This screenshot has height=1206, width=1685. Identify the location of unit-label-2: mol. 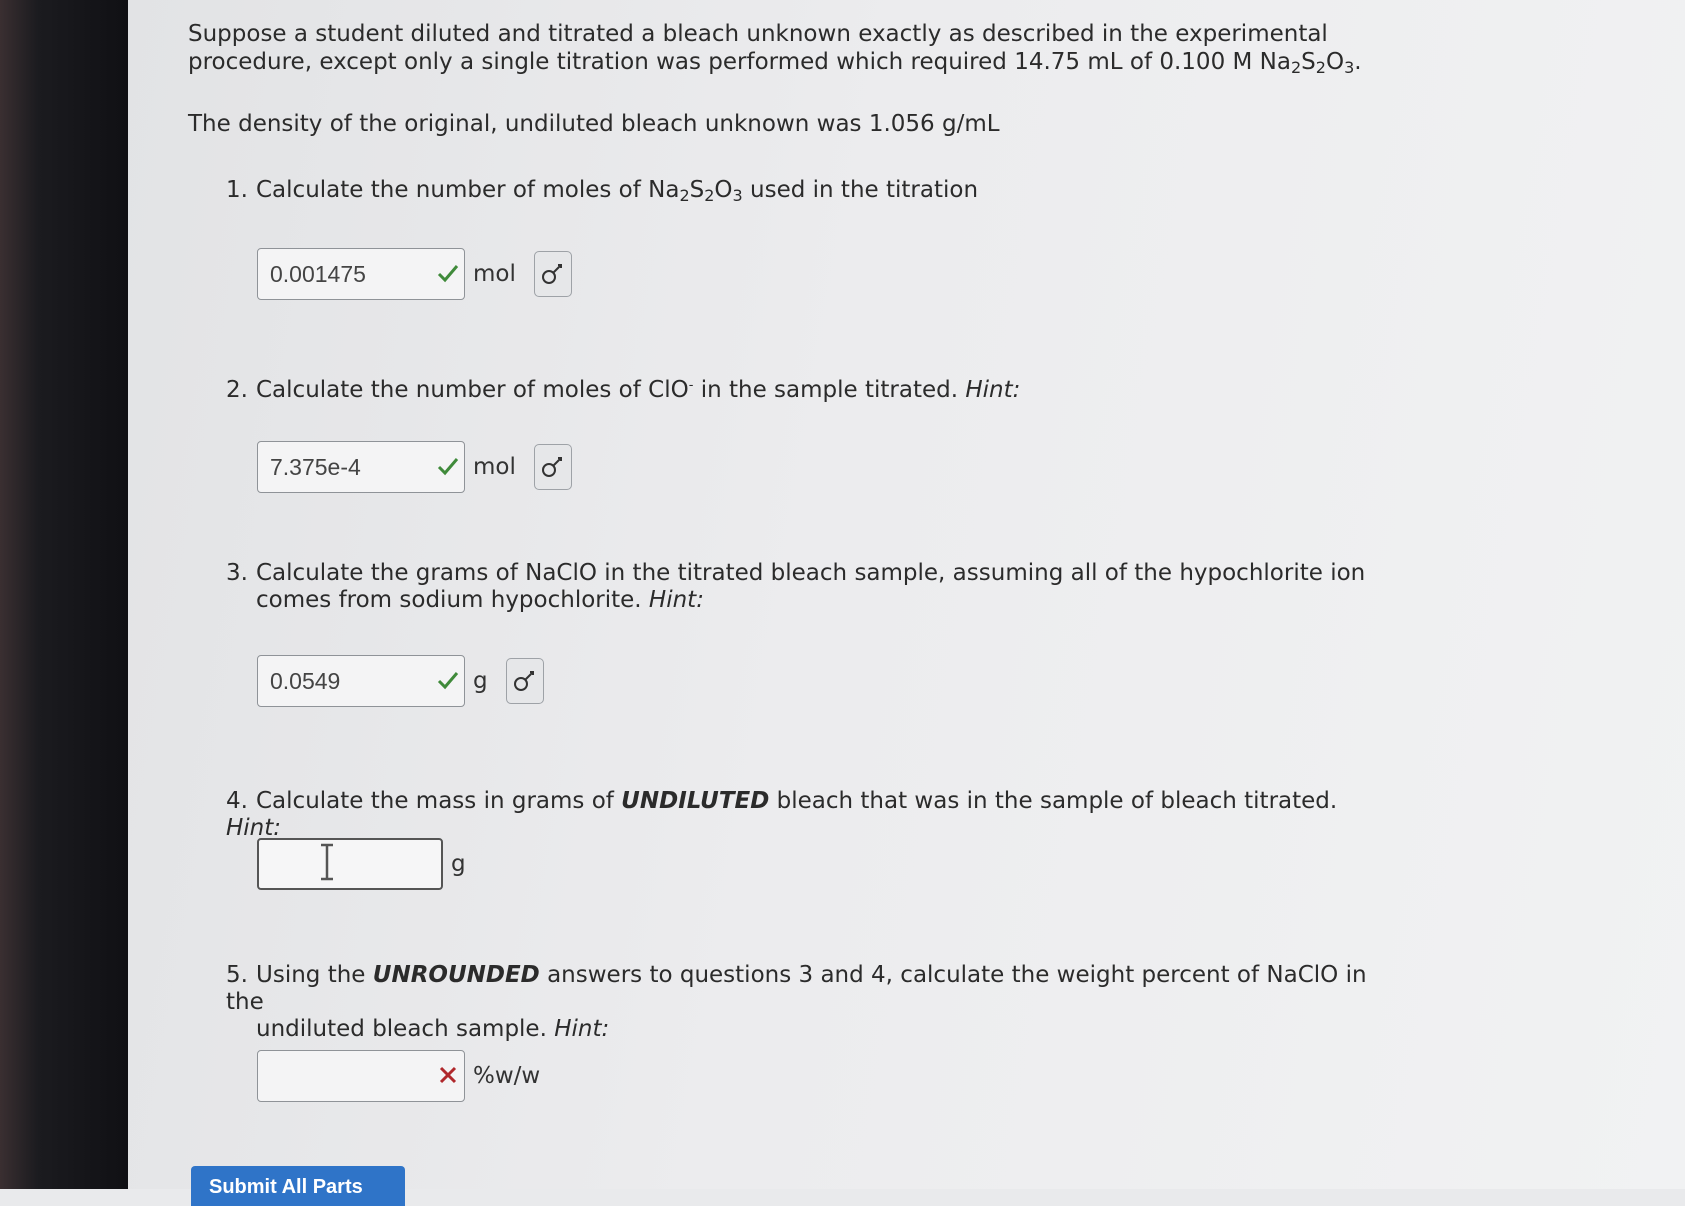
(494, 467).